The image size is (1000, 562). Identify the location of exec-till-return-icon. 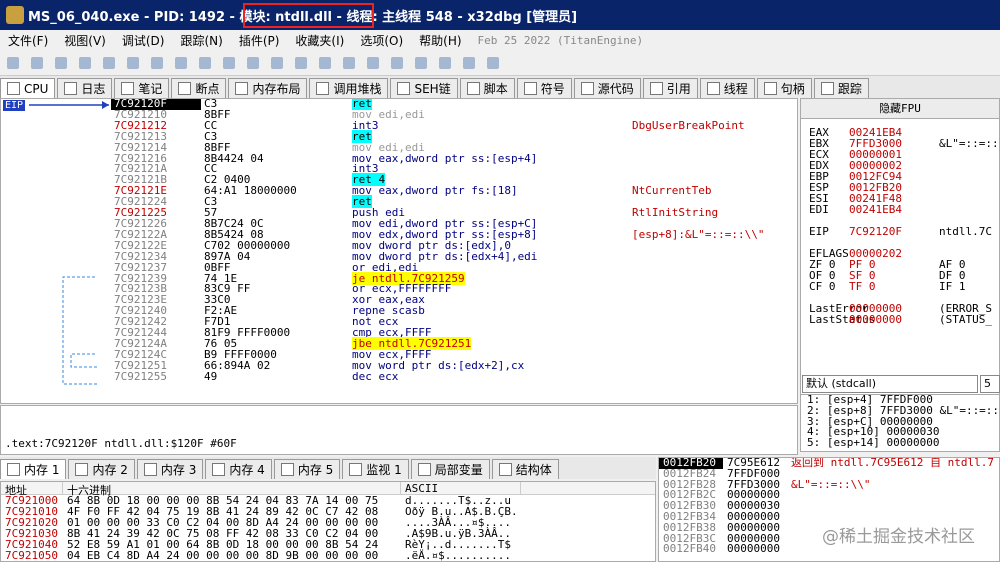
(229, 63).